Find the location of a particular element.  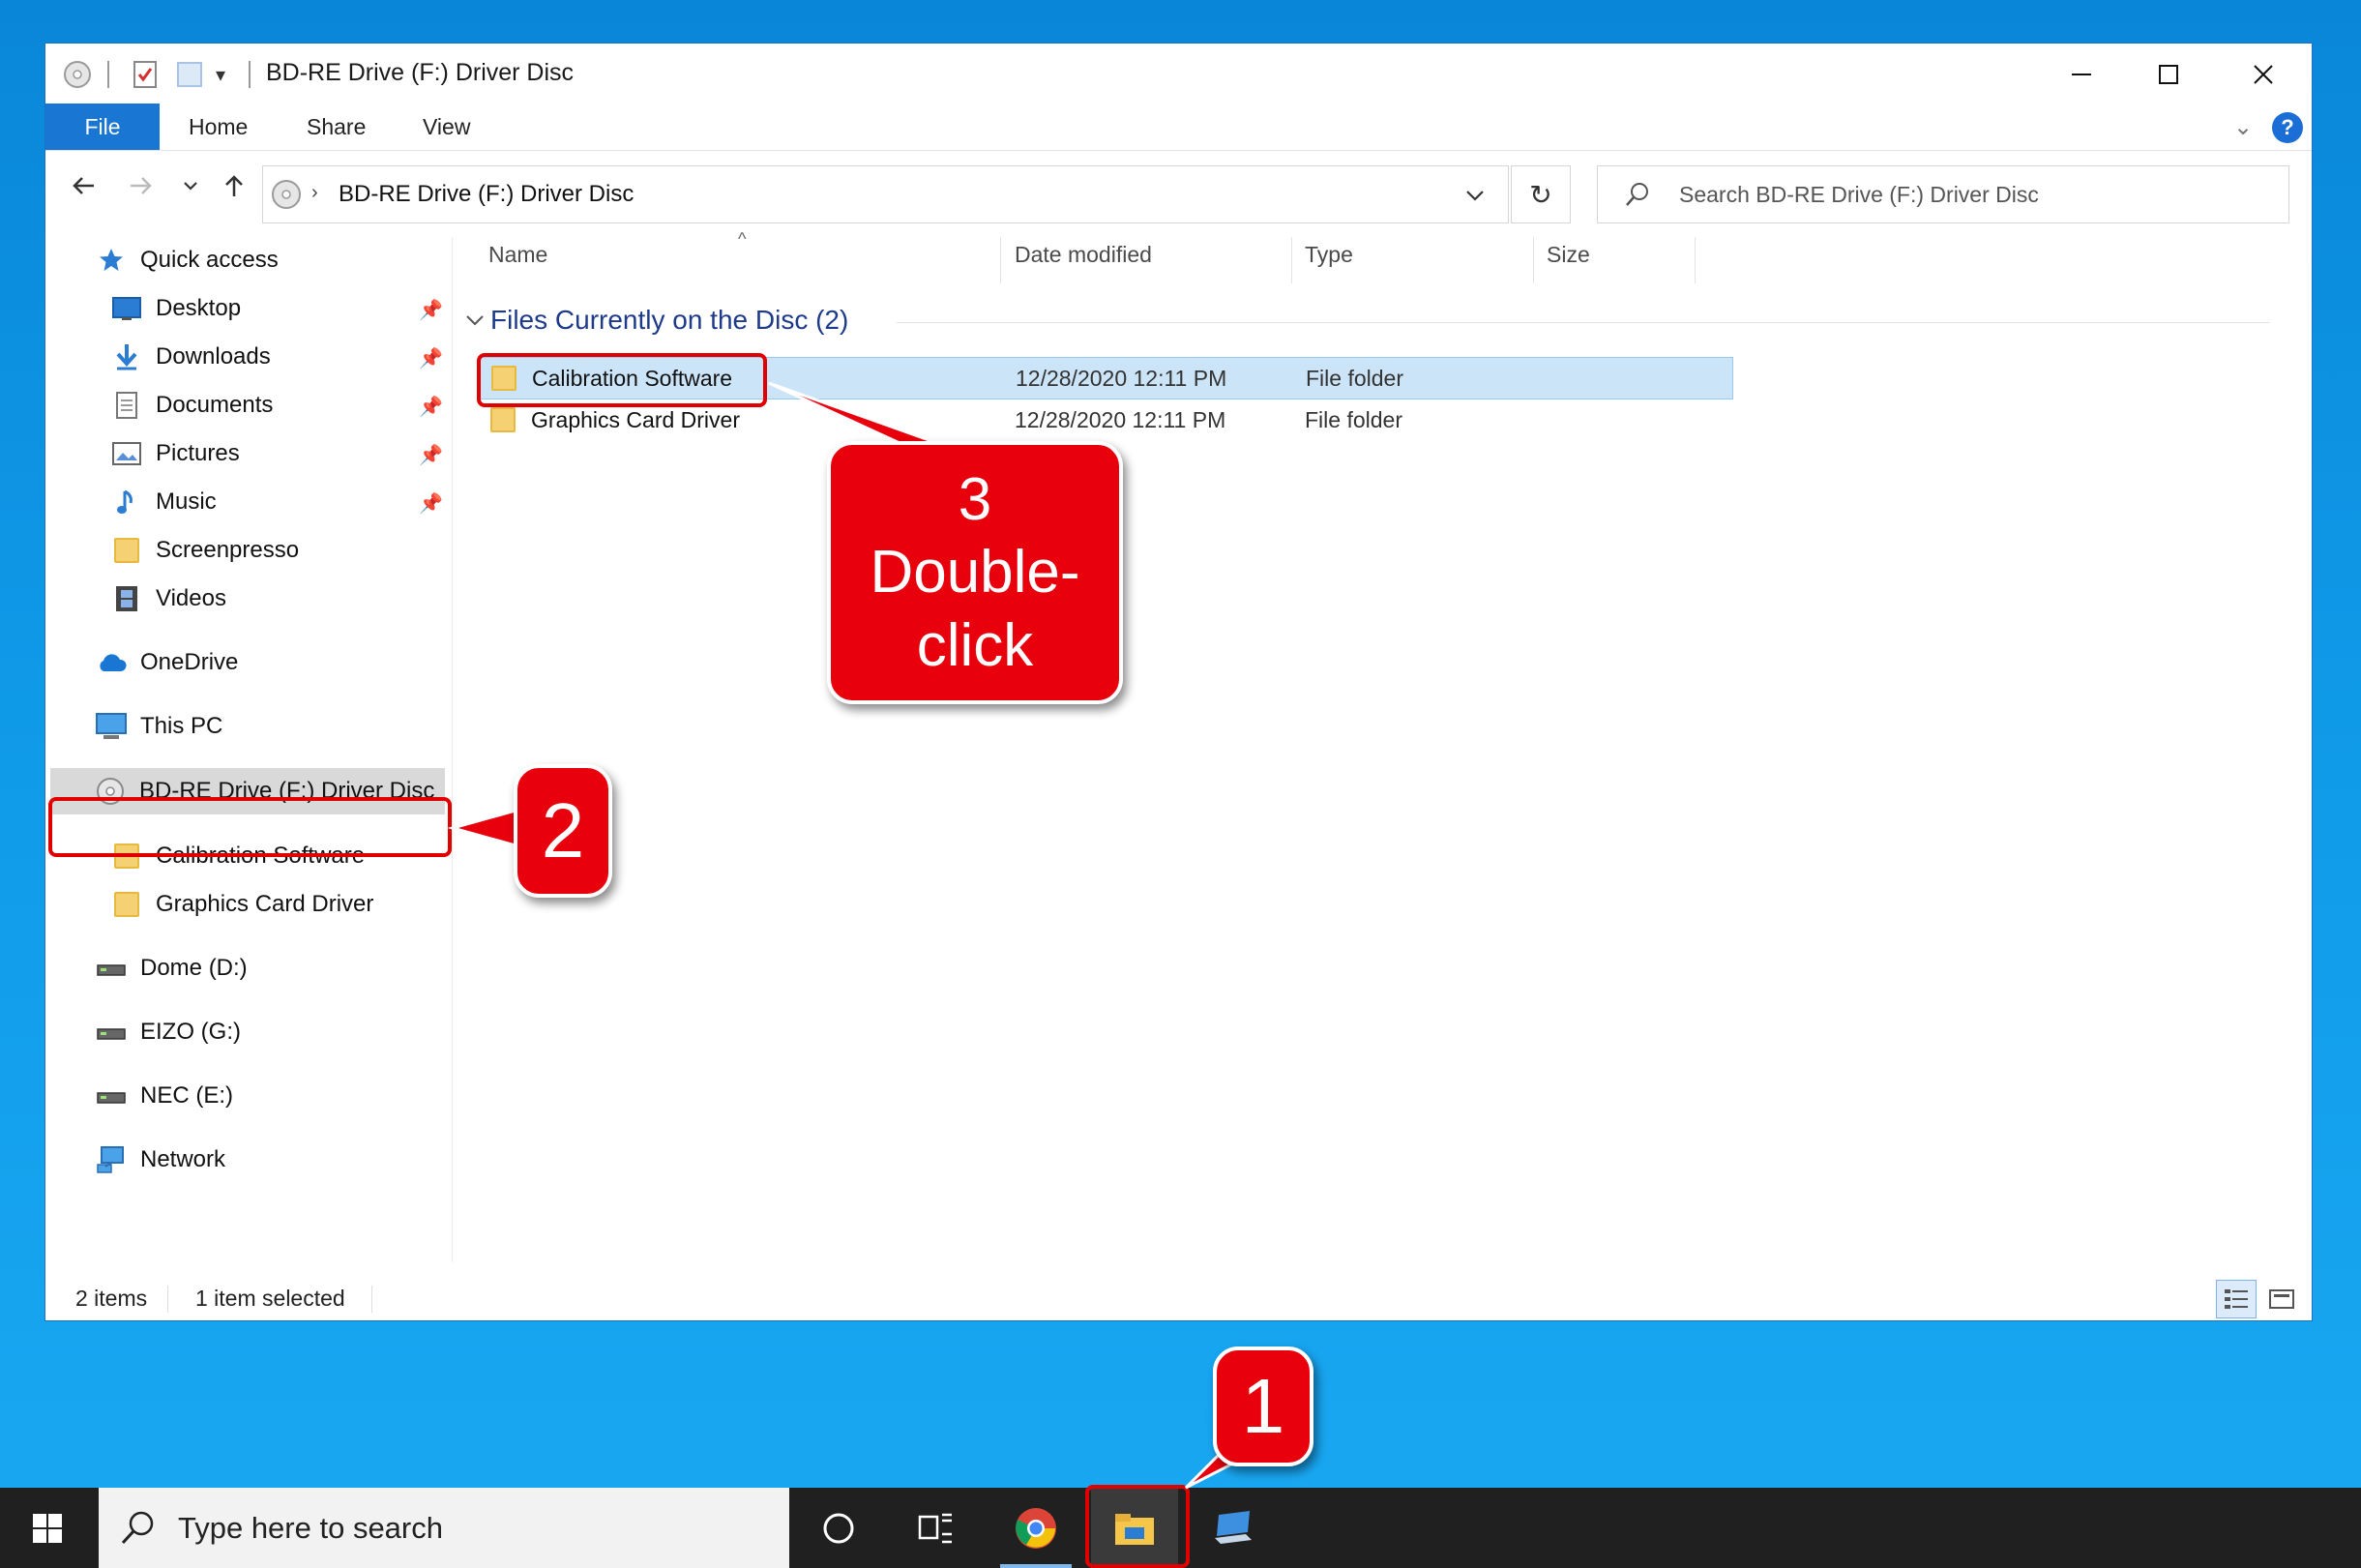

callout-step-2: 2 is located at coordinates (563, 831).